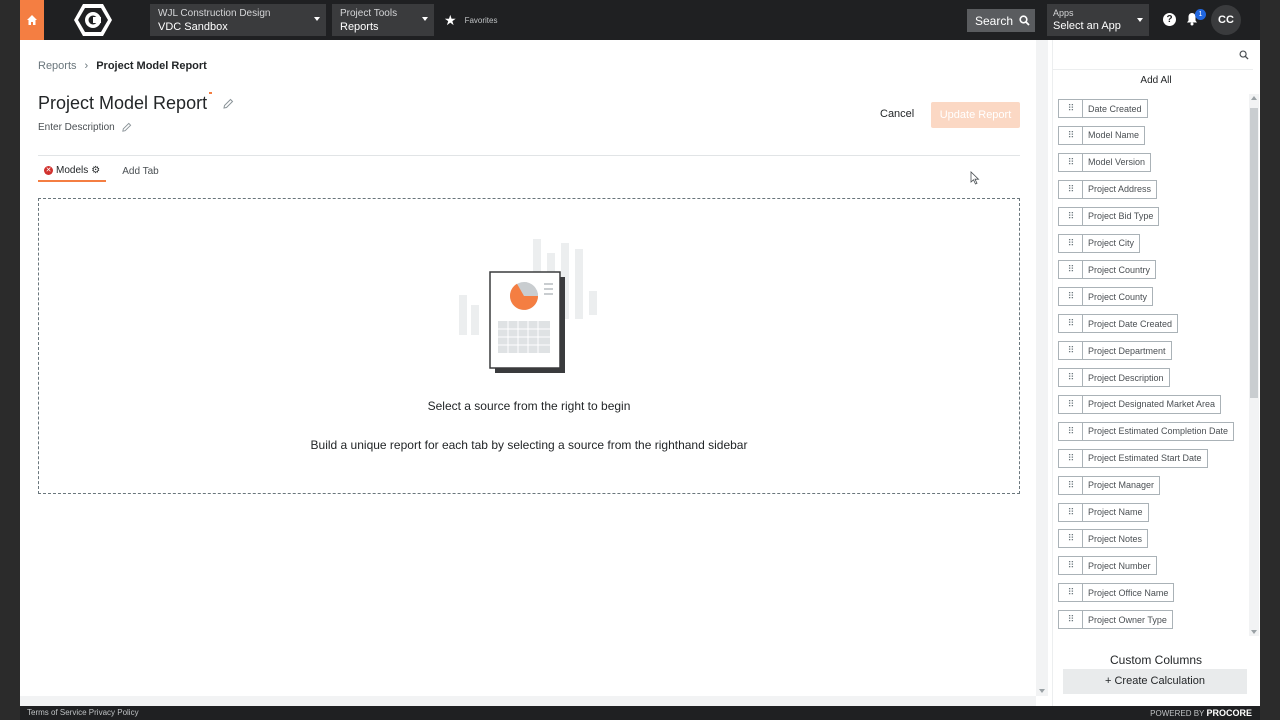 This screenshot has height=720, width=1280. I want to click on source-field-item: ⠿ Project Description, so click(1114, 377).